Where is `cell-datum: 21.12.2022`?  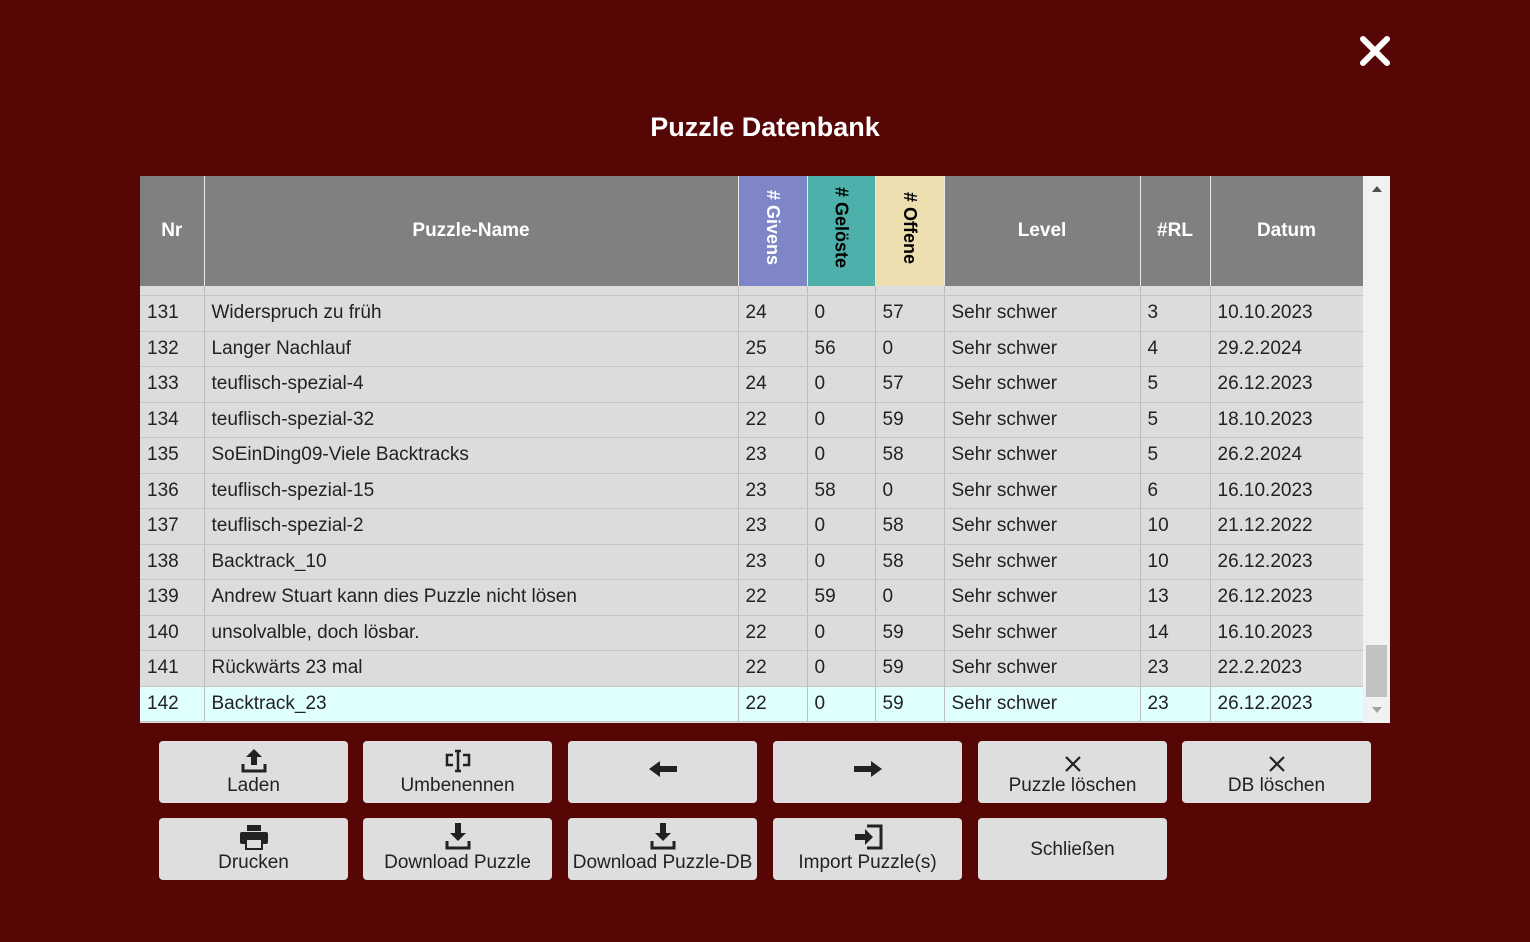 cell-datum: 21.12.2022 is located at coordinates (1287, 526).